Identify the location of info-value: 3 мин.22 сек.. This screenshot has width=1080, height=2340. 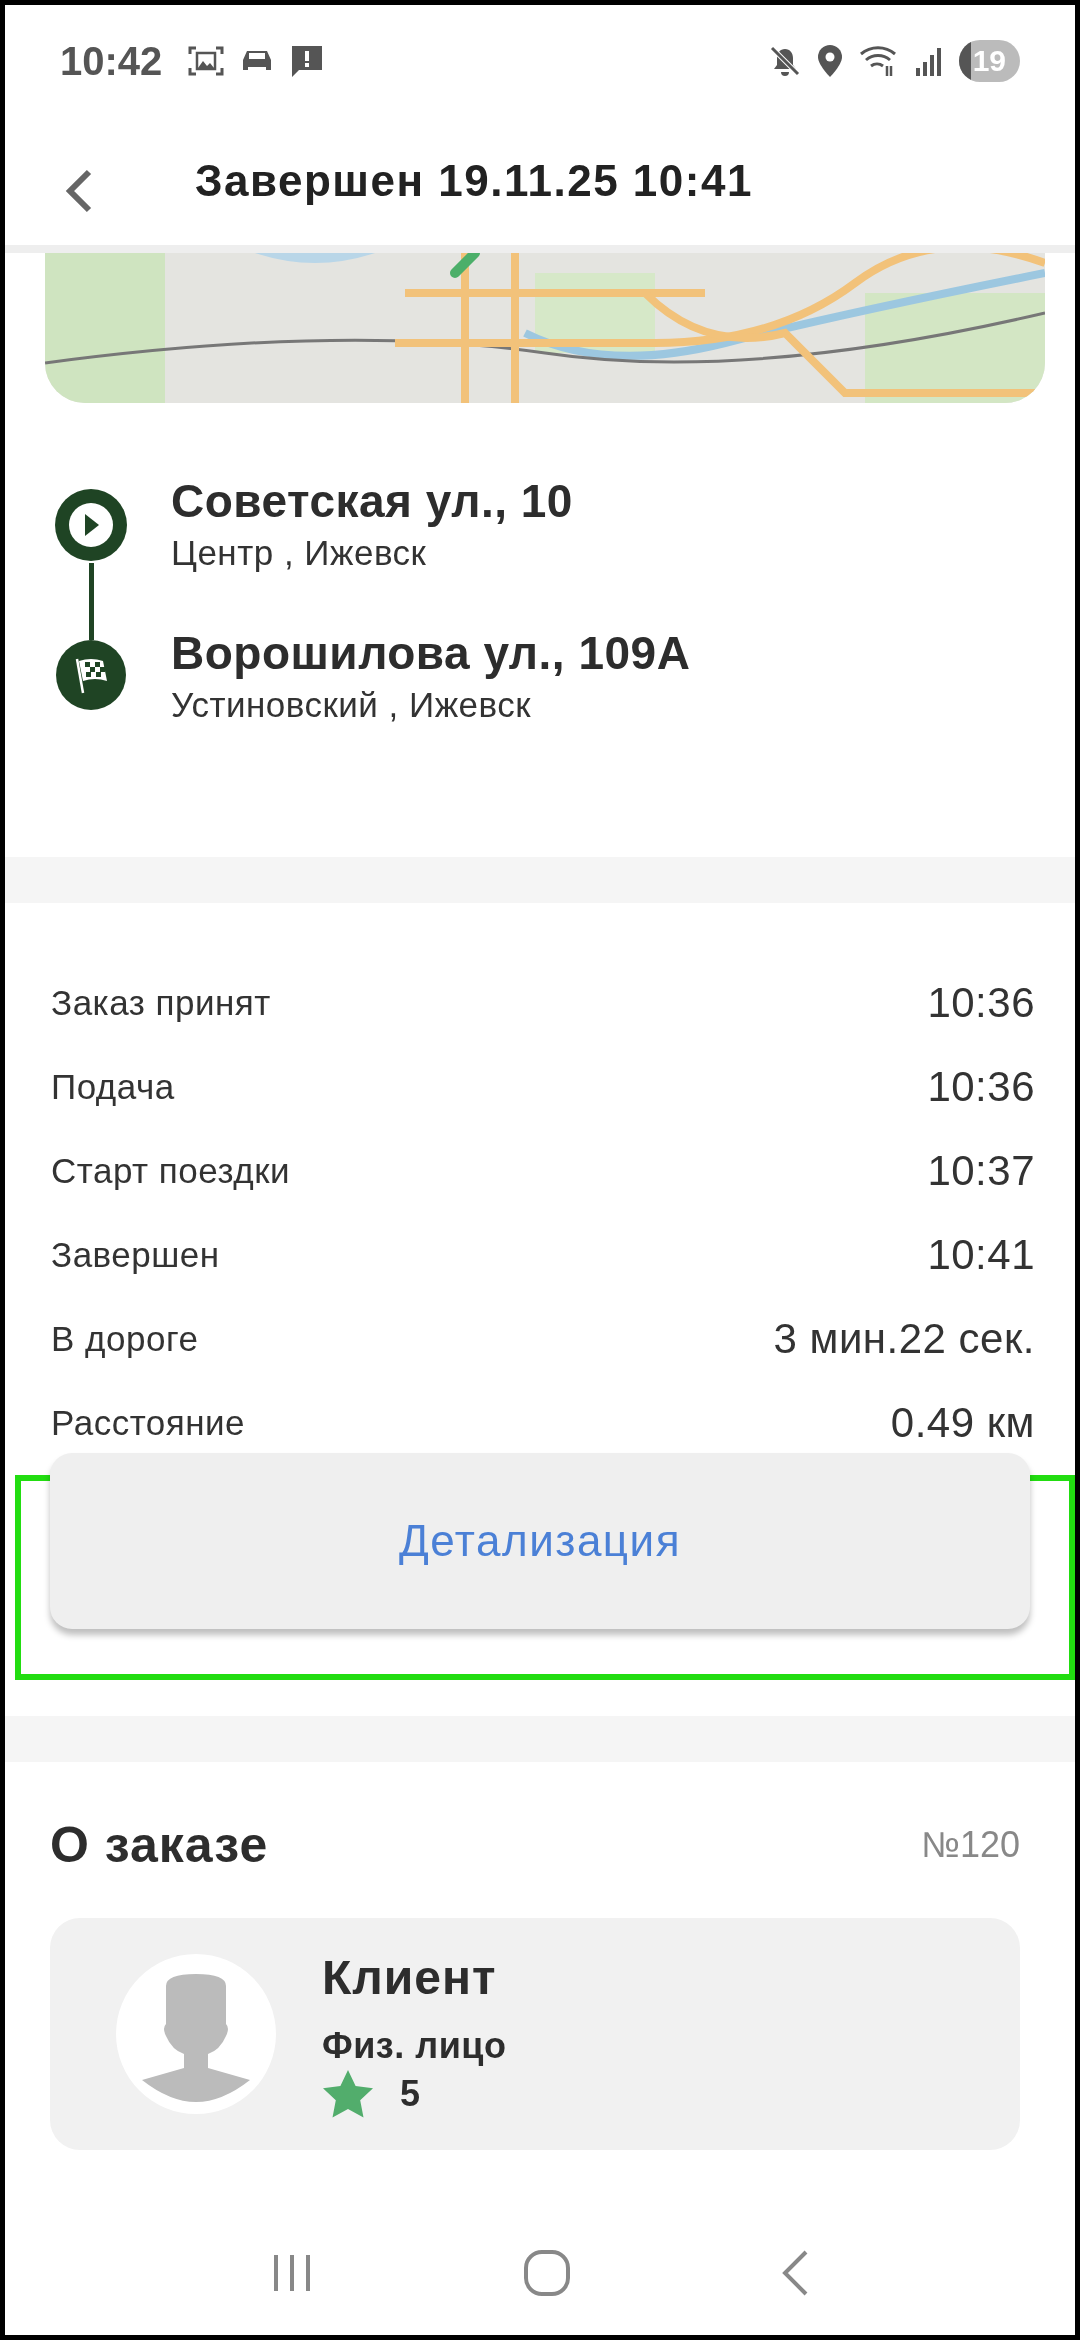
(904, 1339).